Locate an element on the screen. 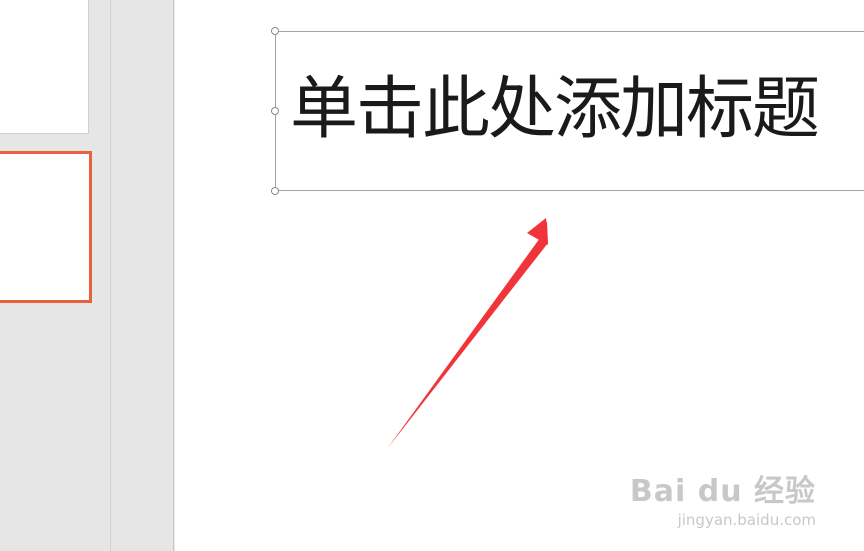 The image size is (864, 551). title-placeholder-text: 单击此处添加标题 is located at coordinates (555, 110).